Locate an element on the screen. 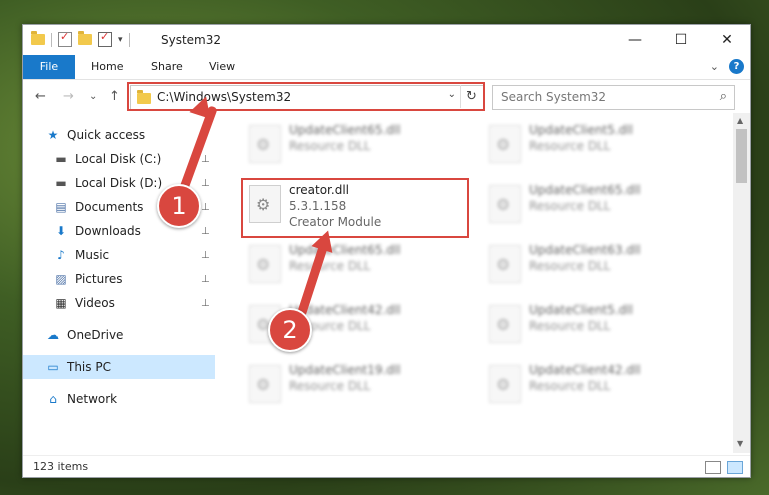  cloud-icon: ☁ is located at coordinates (53, 335).